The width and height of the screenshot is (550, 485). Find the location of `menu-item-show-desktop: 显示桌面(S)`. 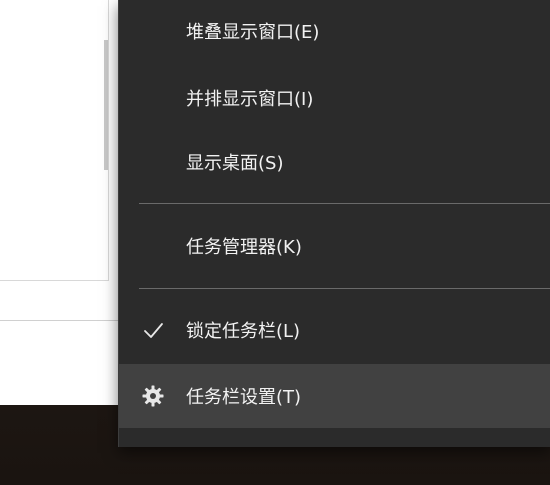

menu-item-show-desktop: 显示桌面(S) is located at coordinates (334, 162).